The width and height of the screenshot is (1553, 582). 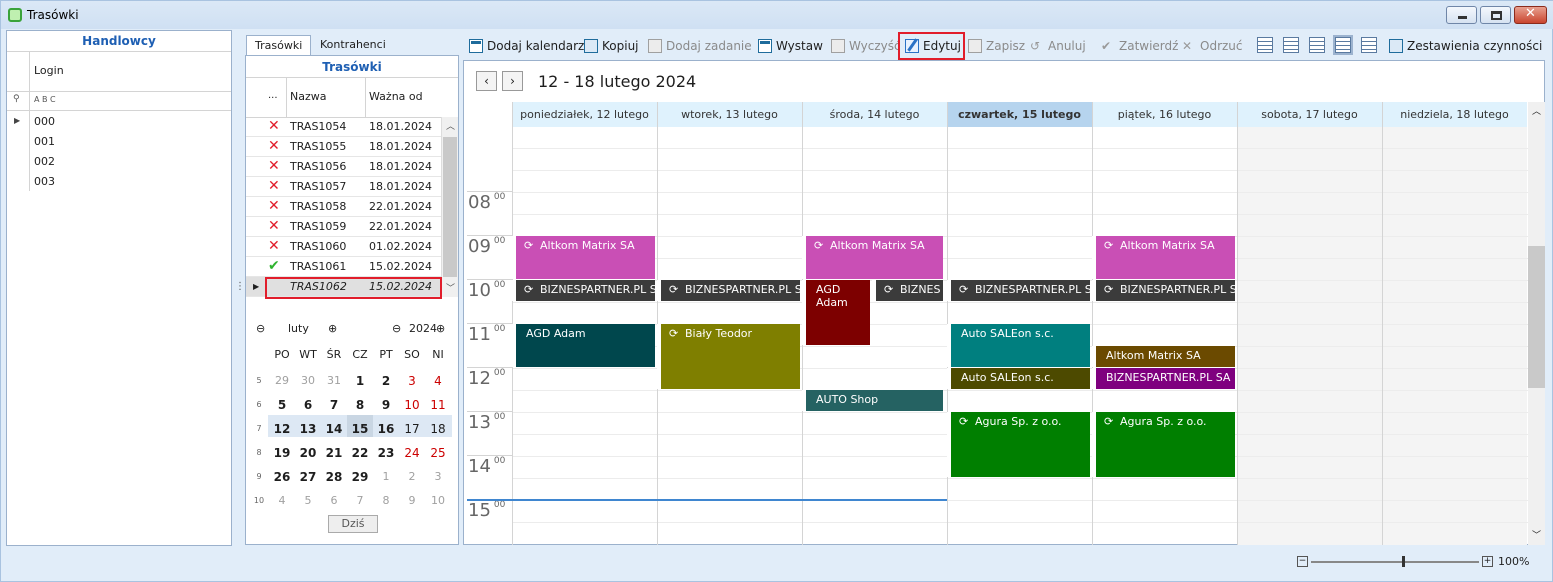 What do you see at coordinates (438, 453) in the screenshot?
I see `calendar-day: 25` at bounding box center [438, 453].